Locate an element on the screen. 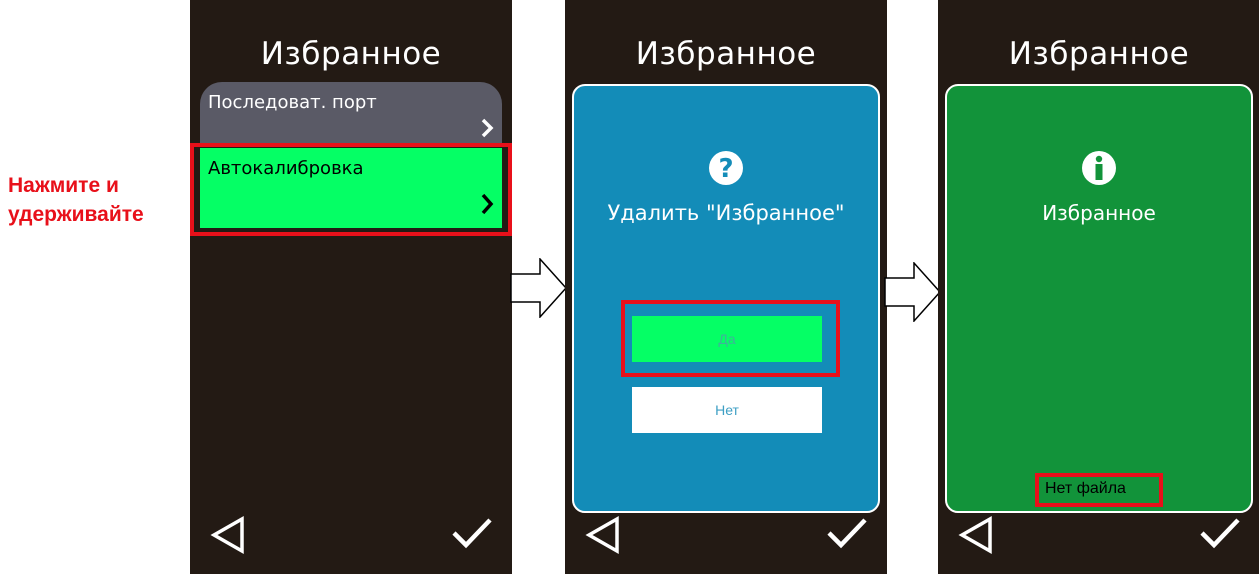  annotation-line-1: Нажмите и is located at coordinates (63, 185).